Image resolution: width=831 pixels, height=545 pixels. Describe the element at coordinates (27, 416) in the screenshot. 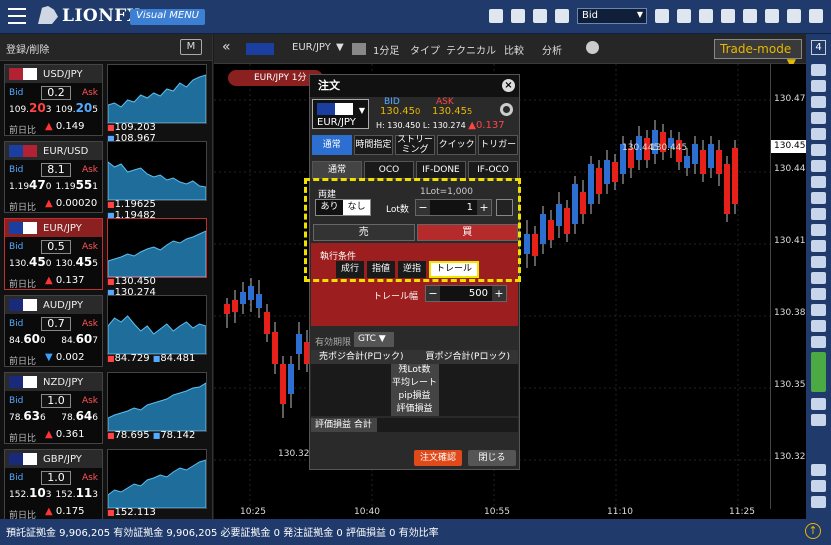

I see `bid-price: 78.636` at that location.